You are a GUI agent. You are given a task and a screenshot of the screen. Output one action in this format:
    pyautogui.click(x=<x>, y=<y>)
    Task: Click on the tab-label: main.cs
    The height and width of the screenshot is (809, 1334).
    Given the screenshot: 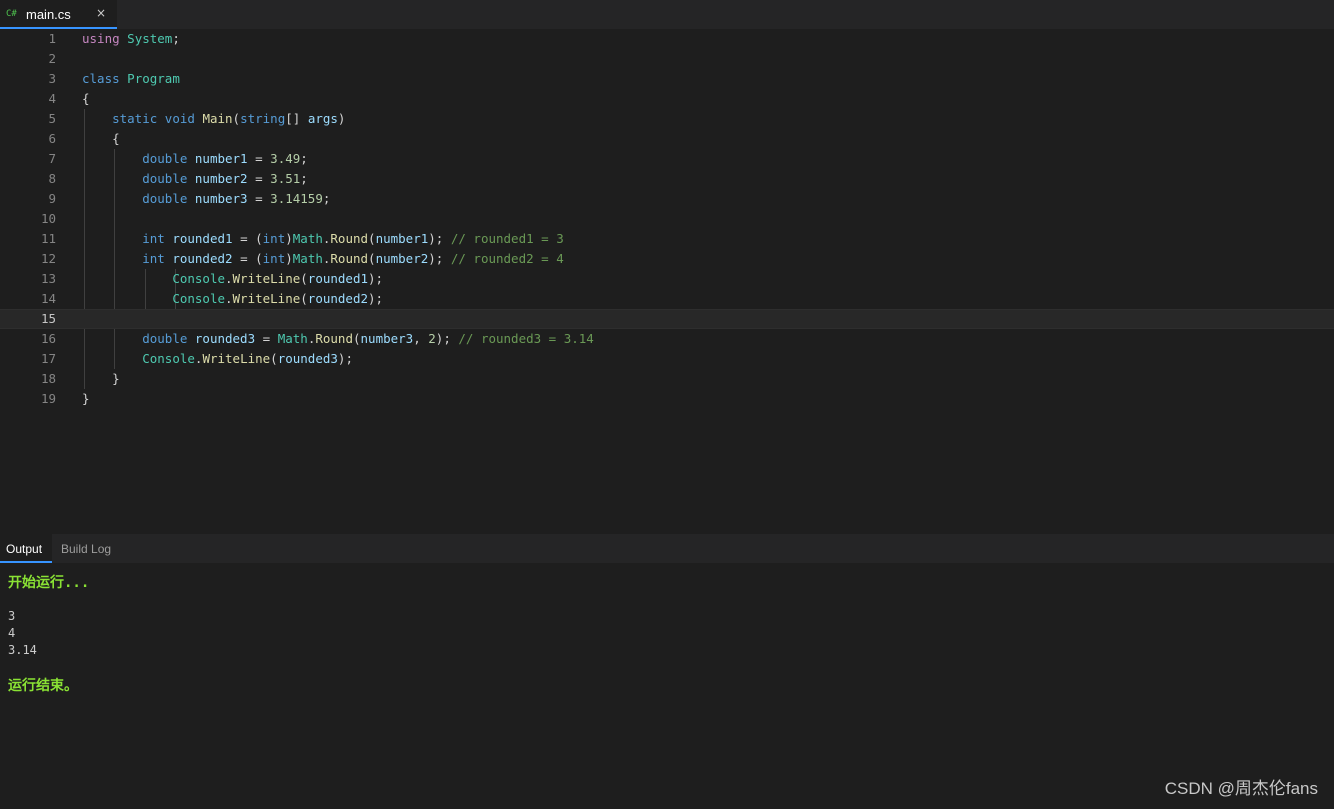 What is the action you would take?
    pyautogui.click(x=48, y=14)
    